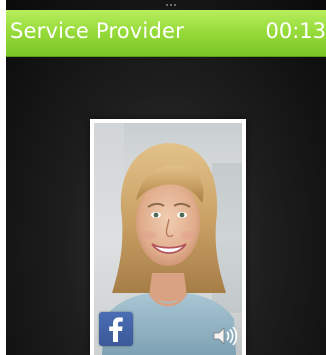  Describe the element at coordinates (97, 31) in the screenshot. I see `service-provider-label: Service Provider` at that location.